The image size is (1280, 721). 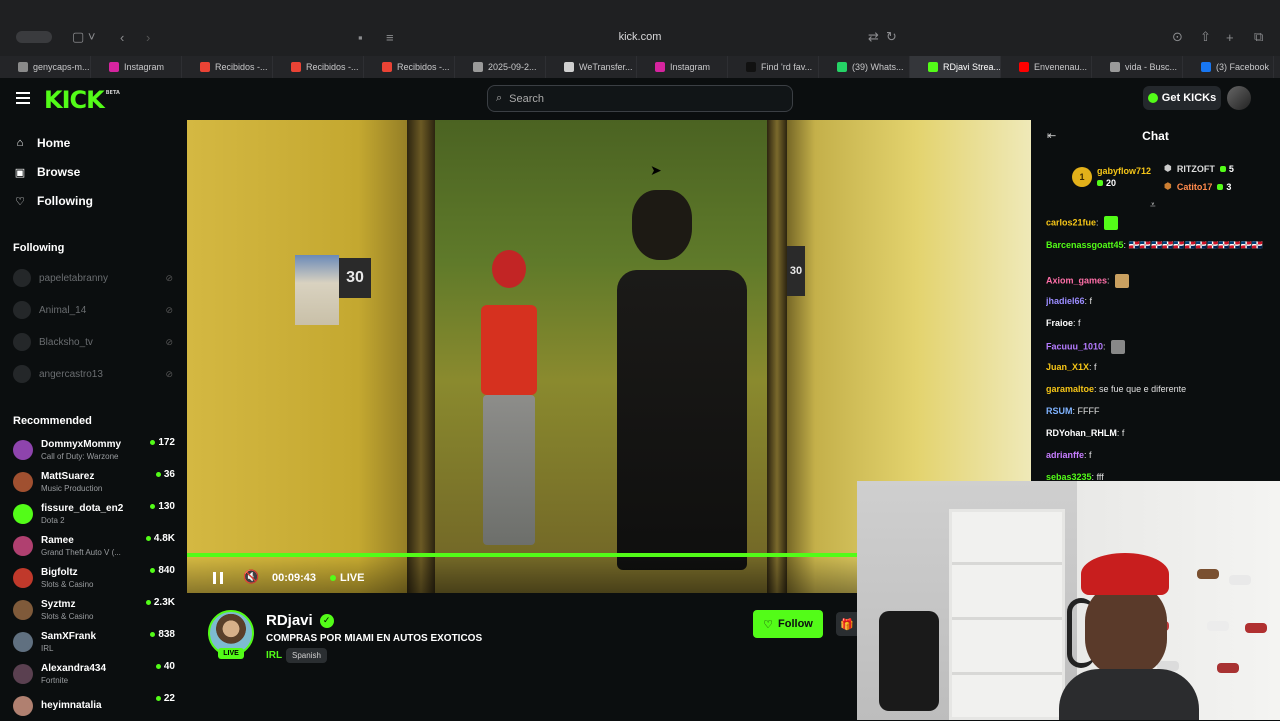 What do you see at coordinates (1065, 301) in the screenshot?
I see `chat-username: jhadiel66` at bounding box center [1065, 301].